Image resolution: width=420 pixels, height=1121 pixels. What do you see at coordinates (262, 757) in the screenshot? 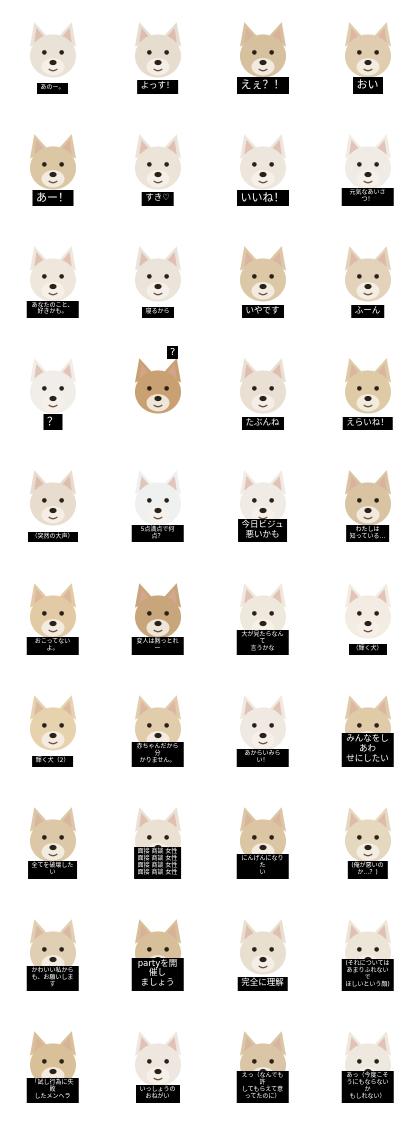
I see `sticker-caption: あからいみらい！` at bounding box center [262, 757].